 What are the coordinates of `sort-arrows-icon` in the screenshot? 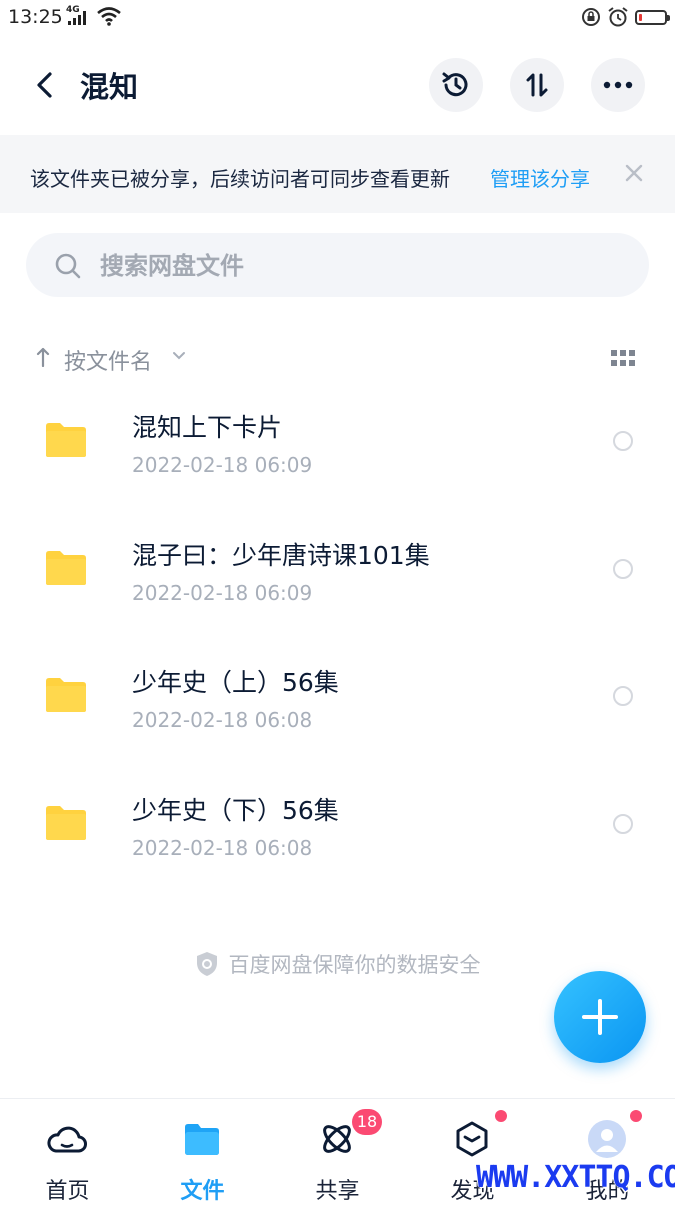 It's located at (537, 85).